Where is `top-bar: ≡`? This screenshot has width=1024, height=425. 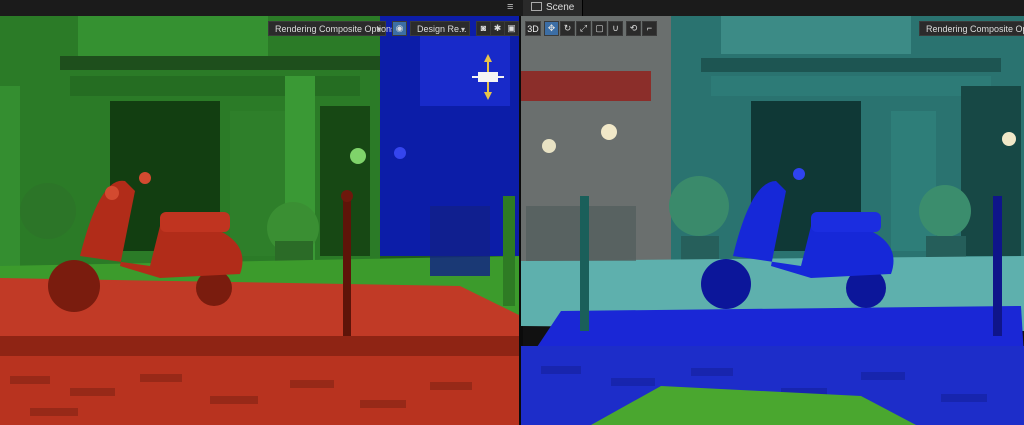 top-bar: ≡ is located at coordinates (512, 8).